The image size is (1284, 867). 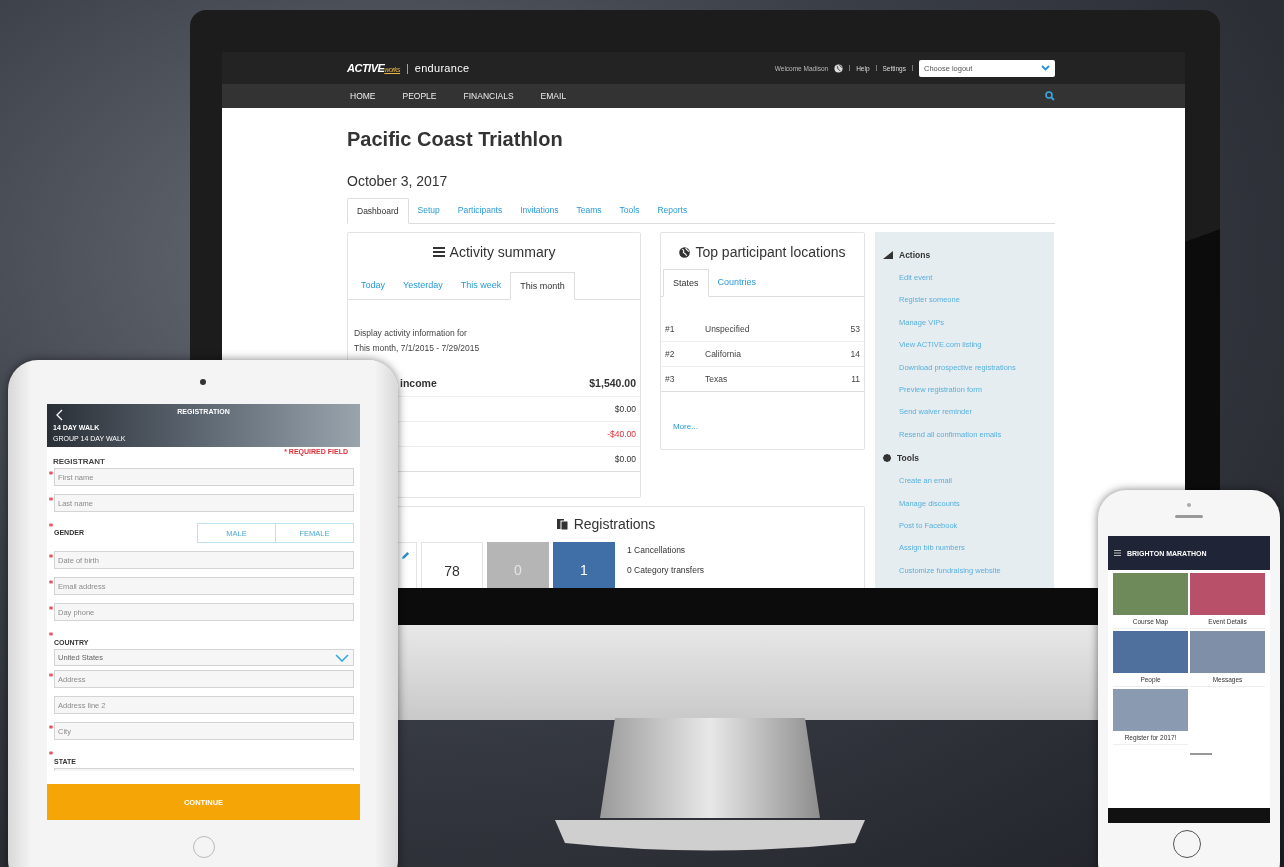 What do you see at coordinates (855, 379) in the screenshot?
I see `count: 11` at bounding box center [855, 379].